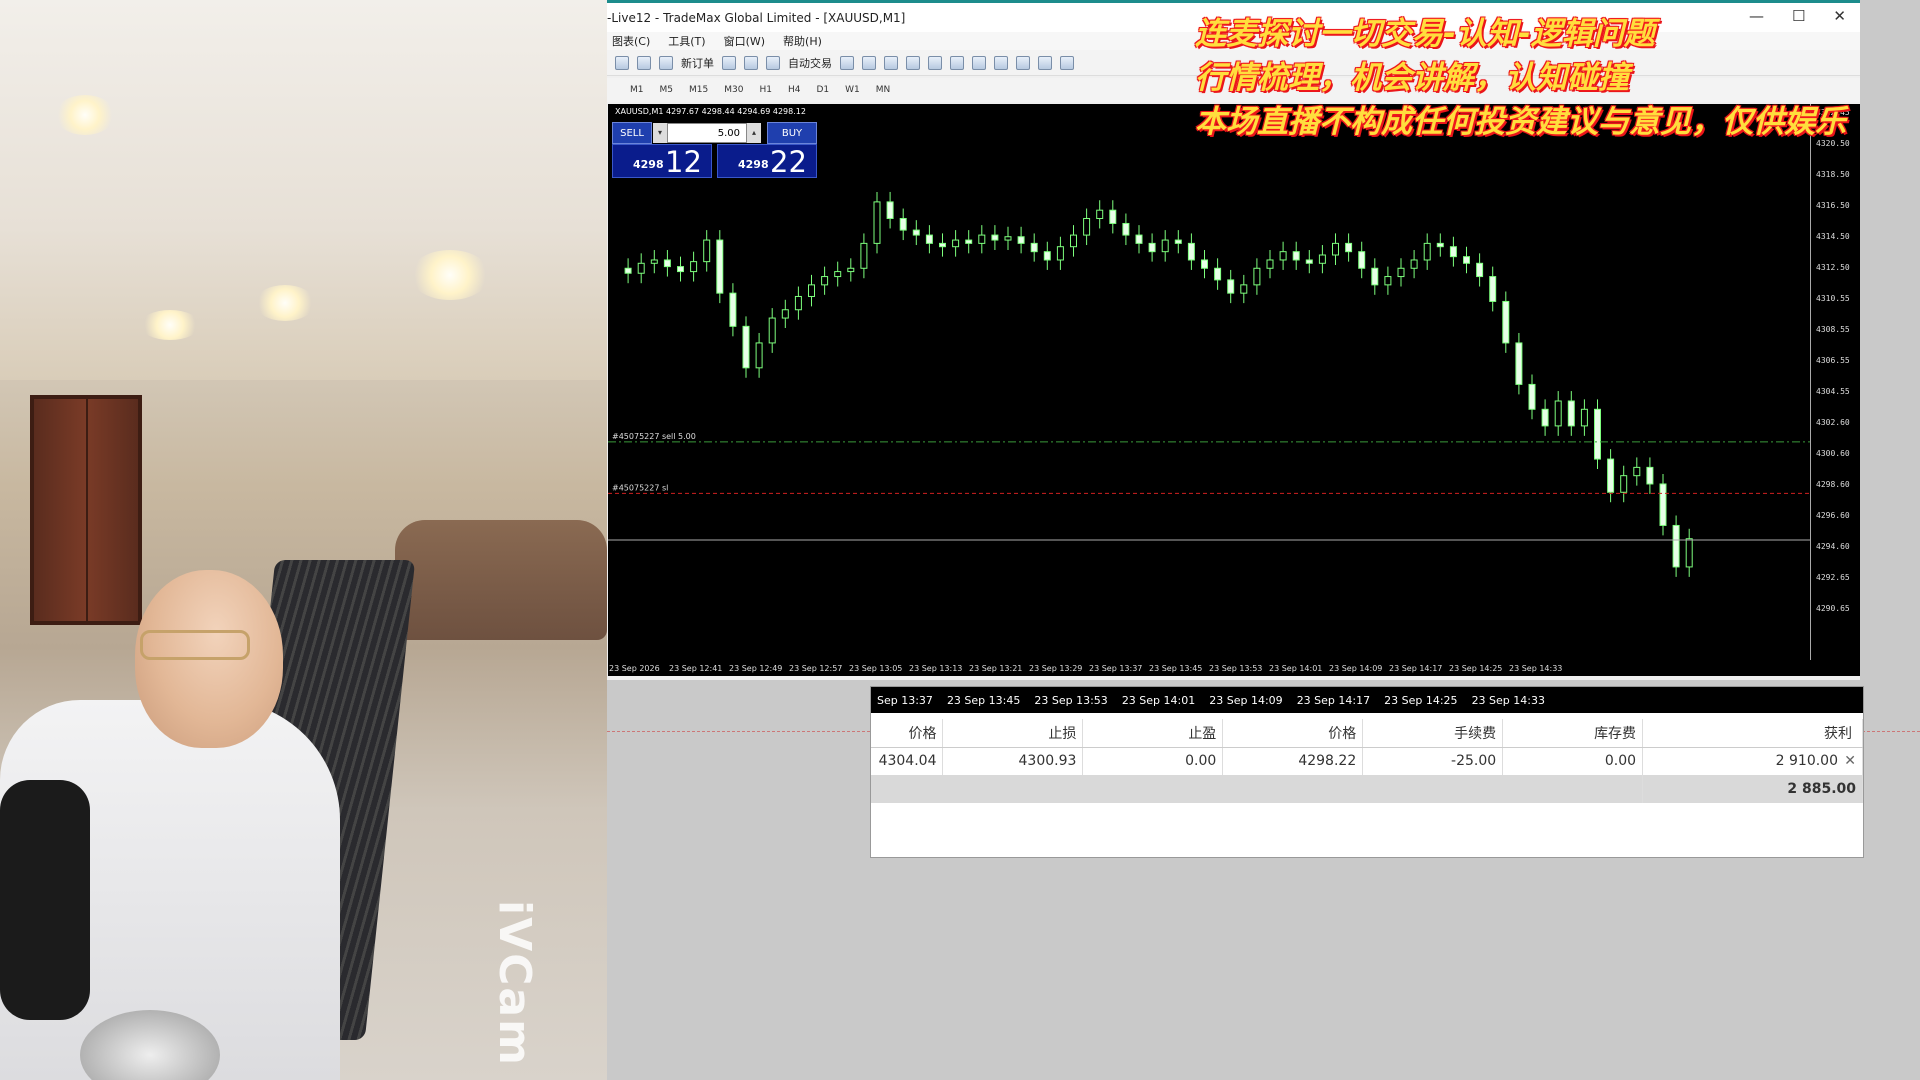  Describe the element at coordinates (913, 62) in the screenshot. I see `zoom-in-icon` at that location.